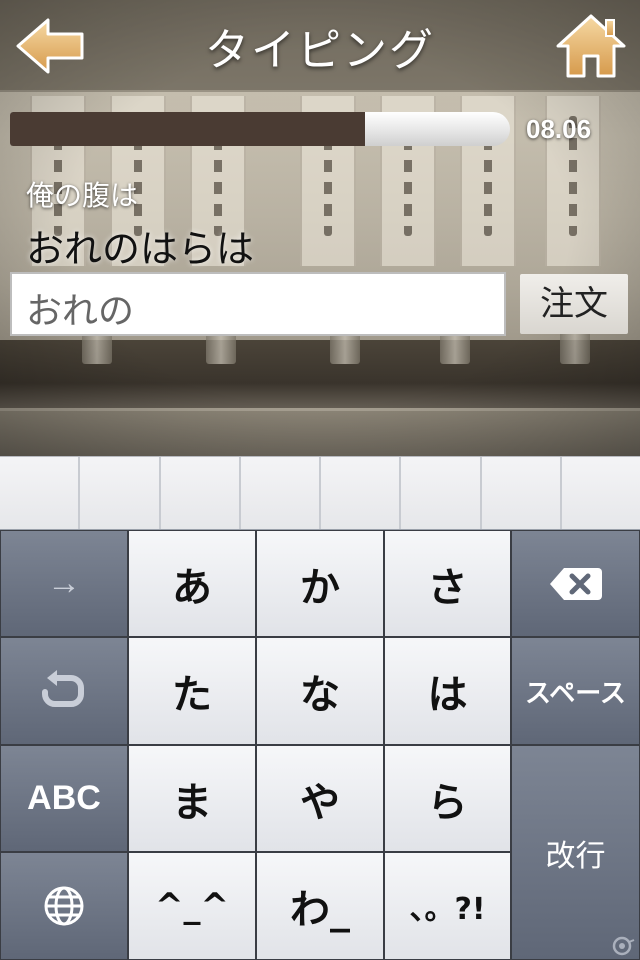  I want to click on key-label: ^_^, so click(192, 906).